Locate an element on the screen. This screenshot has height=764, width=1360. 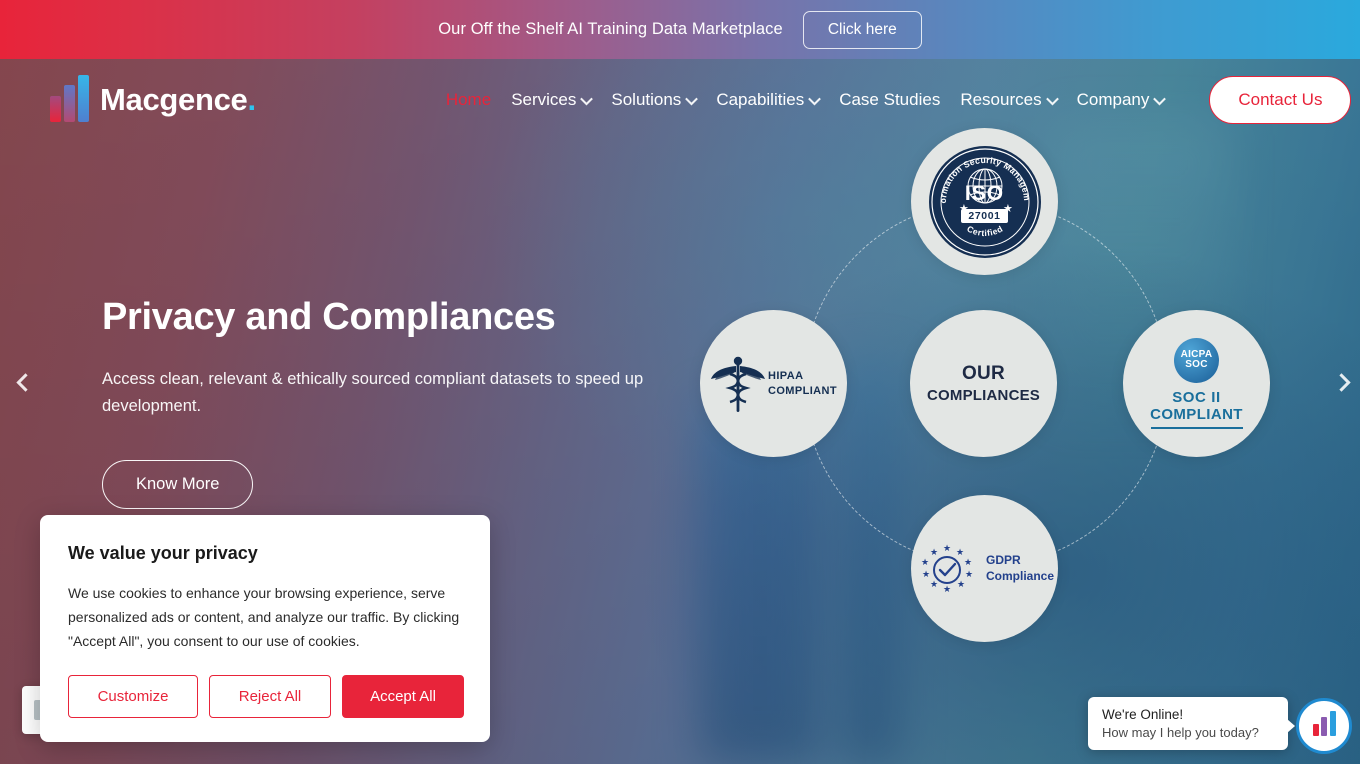
badge-center-line1: OUR is located at coordinates (983, 373).